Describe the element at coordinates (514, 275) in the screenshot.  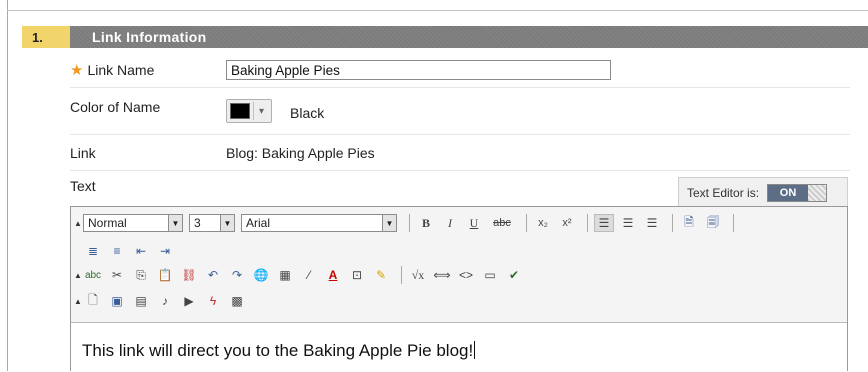
I see `spellcheck-done-icon: ✔` at that location.